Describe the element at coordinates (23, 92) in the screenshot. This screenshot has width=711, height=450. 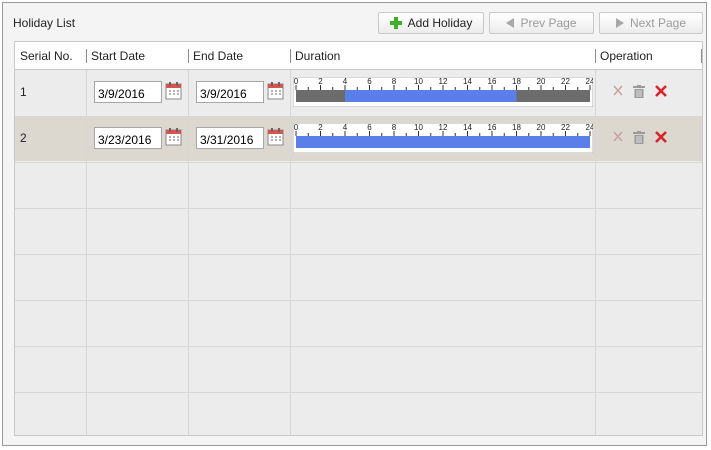
I see `serial-number: 1` at that location.